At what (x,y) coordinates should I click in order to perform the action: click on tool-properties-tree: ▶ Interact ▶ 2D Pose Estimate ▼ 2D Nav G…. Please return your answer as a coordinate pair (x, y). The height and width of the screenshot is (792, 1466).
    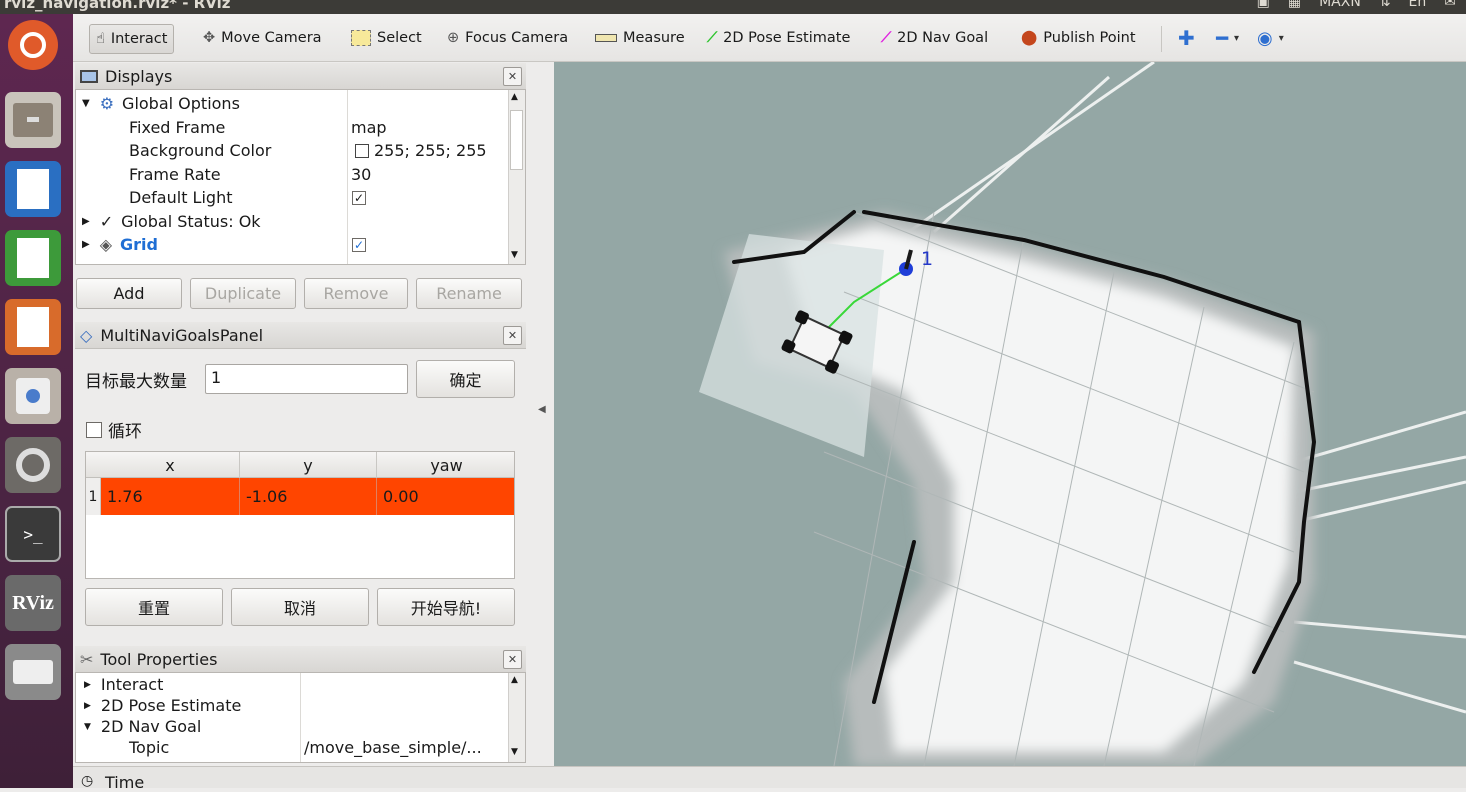
    Looking at the image, I should click on (300, 717).